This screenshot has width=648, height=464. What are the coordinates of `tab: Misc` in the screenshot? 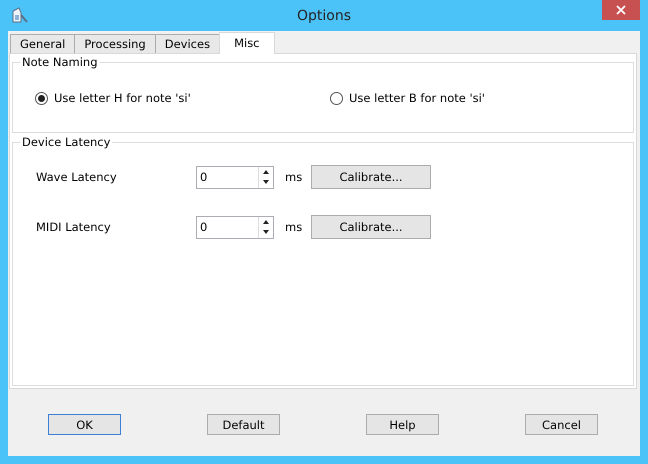 It's located at (247, 43).